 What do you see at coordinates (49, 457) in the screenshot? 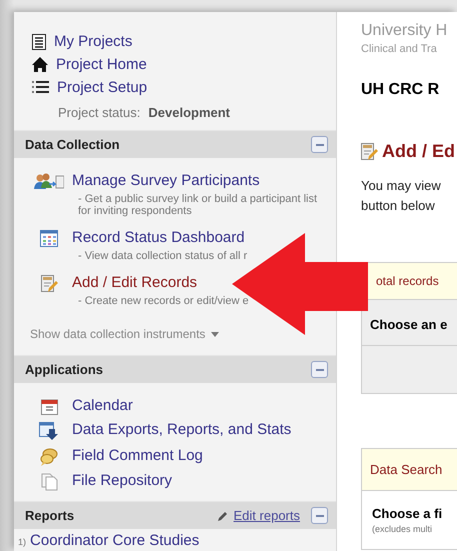
I see `speech-bubbles-icon` at bounding box center [49, 457].